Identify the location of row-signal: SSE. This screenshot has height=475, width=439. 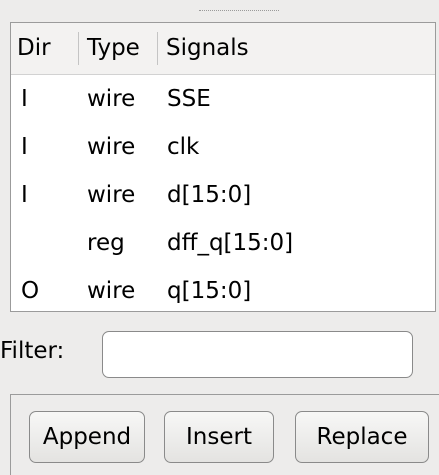
(189, 99).